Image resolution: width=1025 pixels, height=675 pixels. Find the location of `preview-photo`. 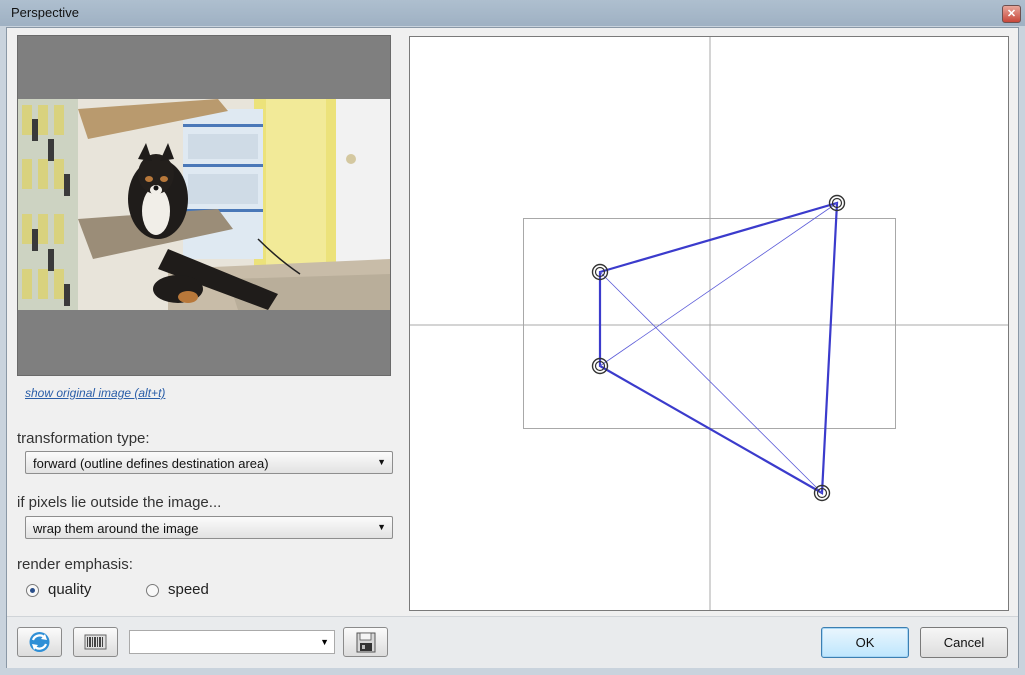

preview-photo is located at coordinates (204, 204).